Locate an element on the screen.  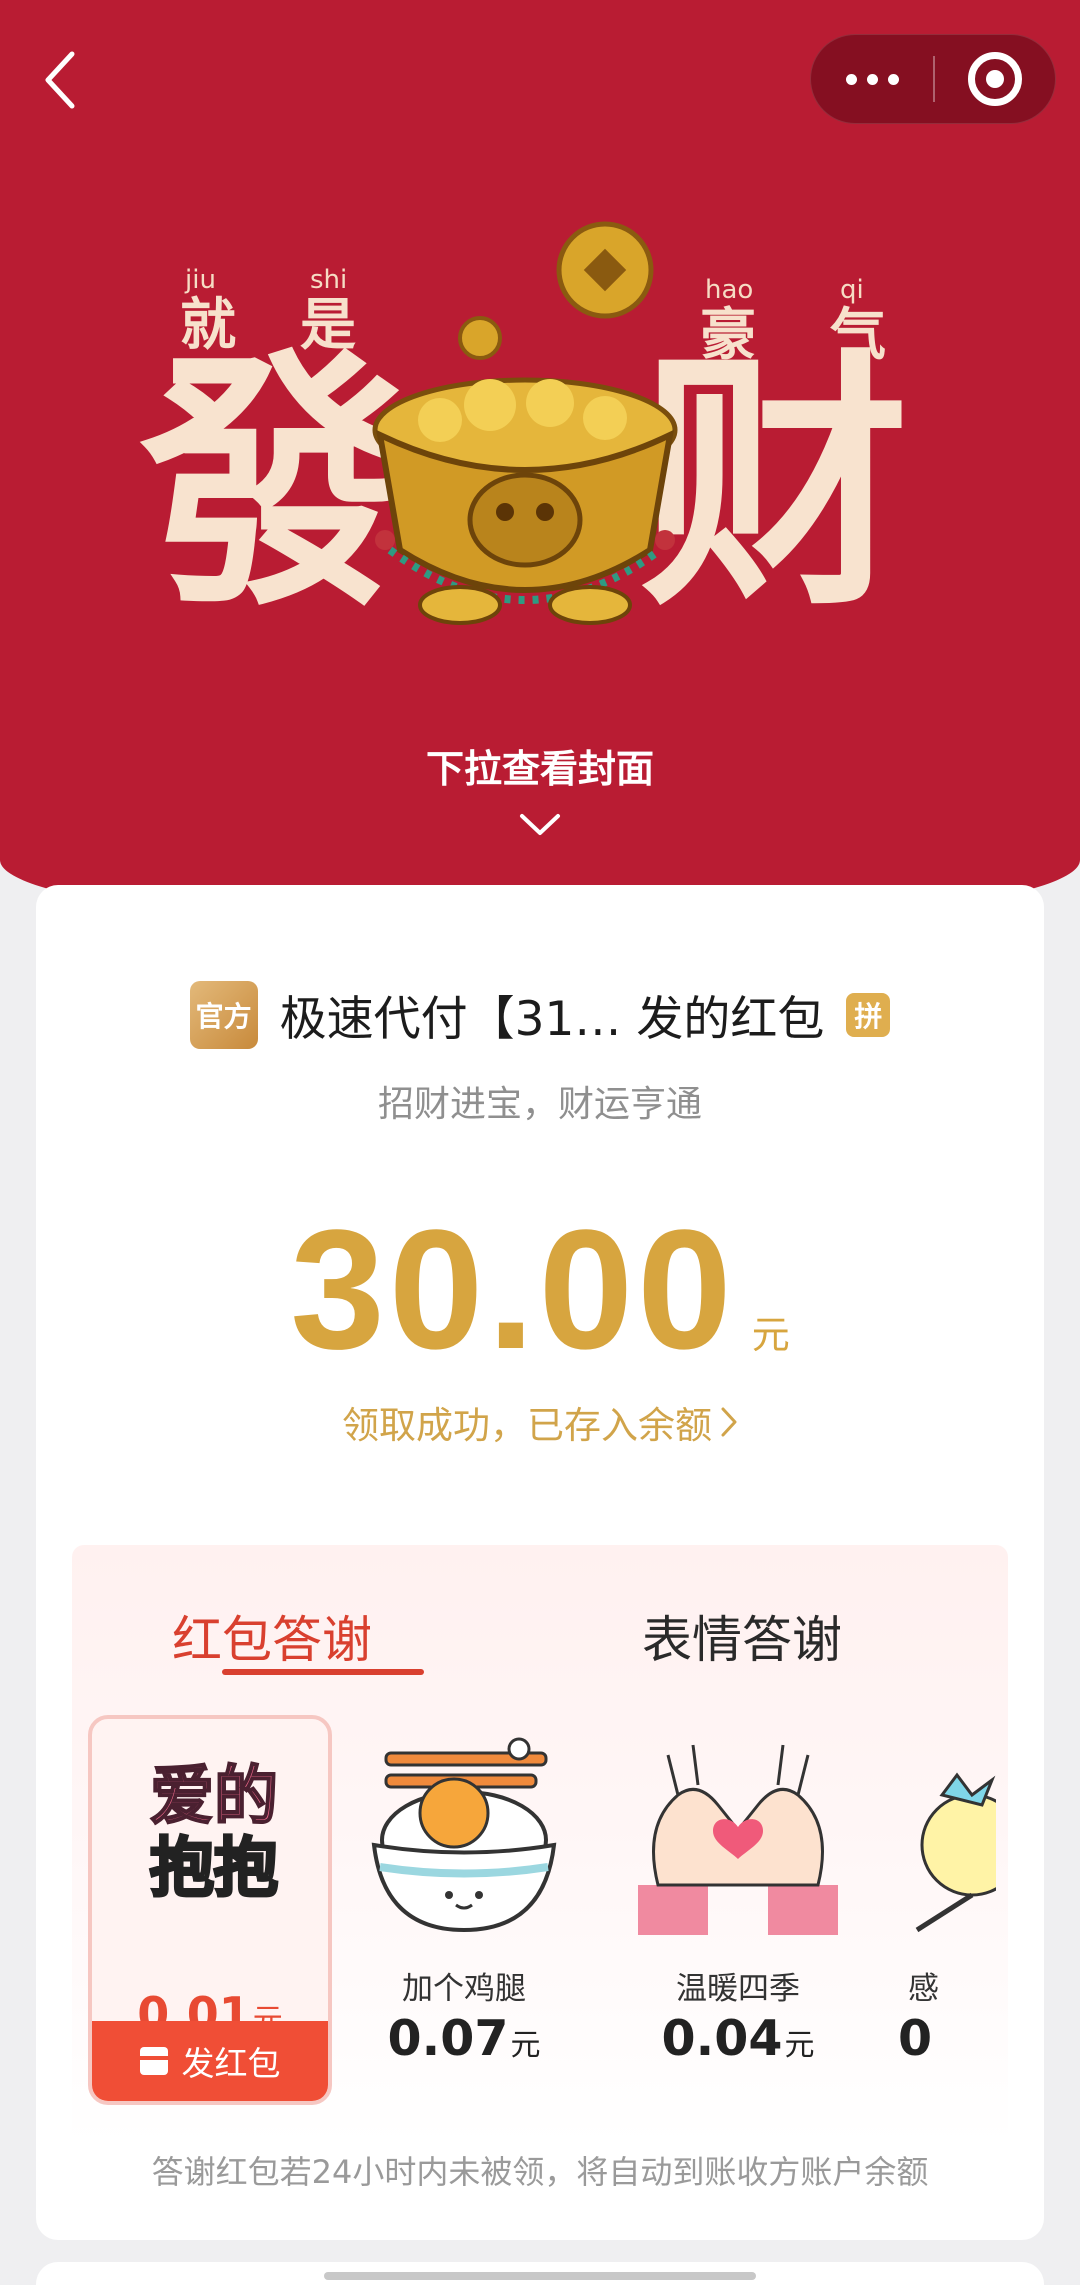
thanks-item-partial: 感 0 is located at coordinates (943, 1910).